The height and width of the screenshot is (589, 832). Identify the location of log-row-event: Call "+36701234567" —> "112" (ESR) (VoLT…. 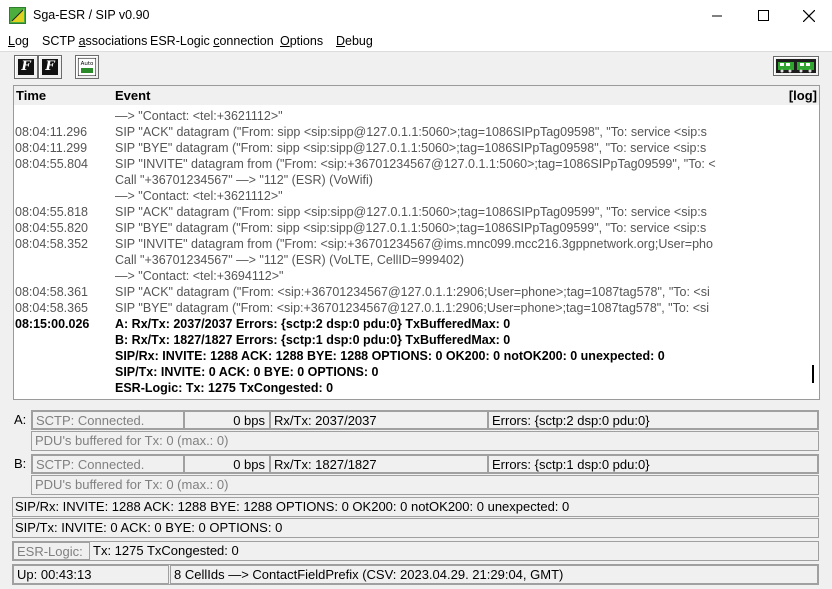
(290, 260).